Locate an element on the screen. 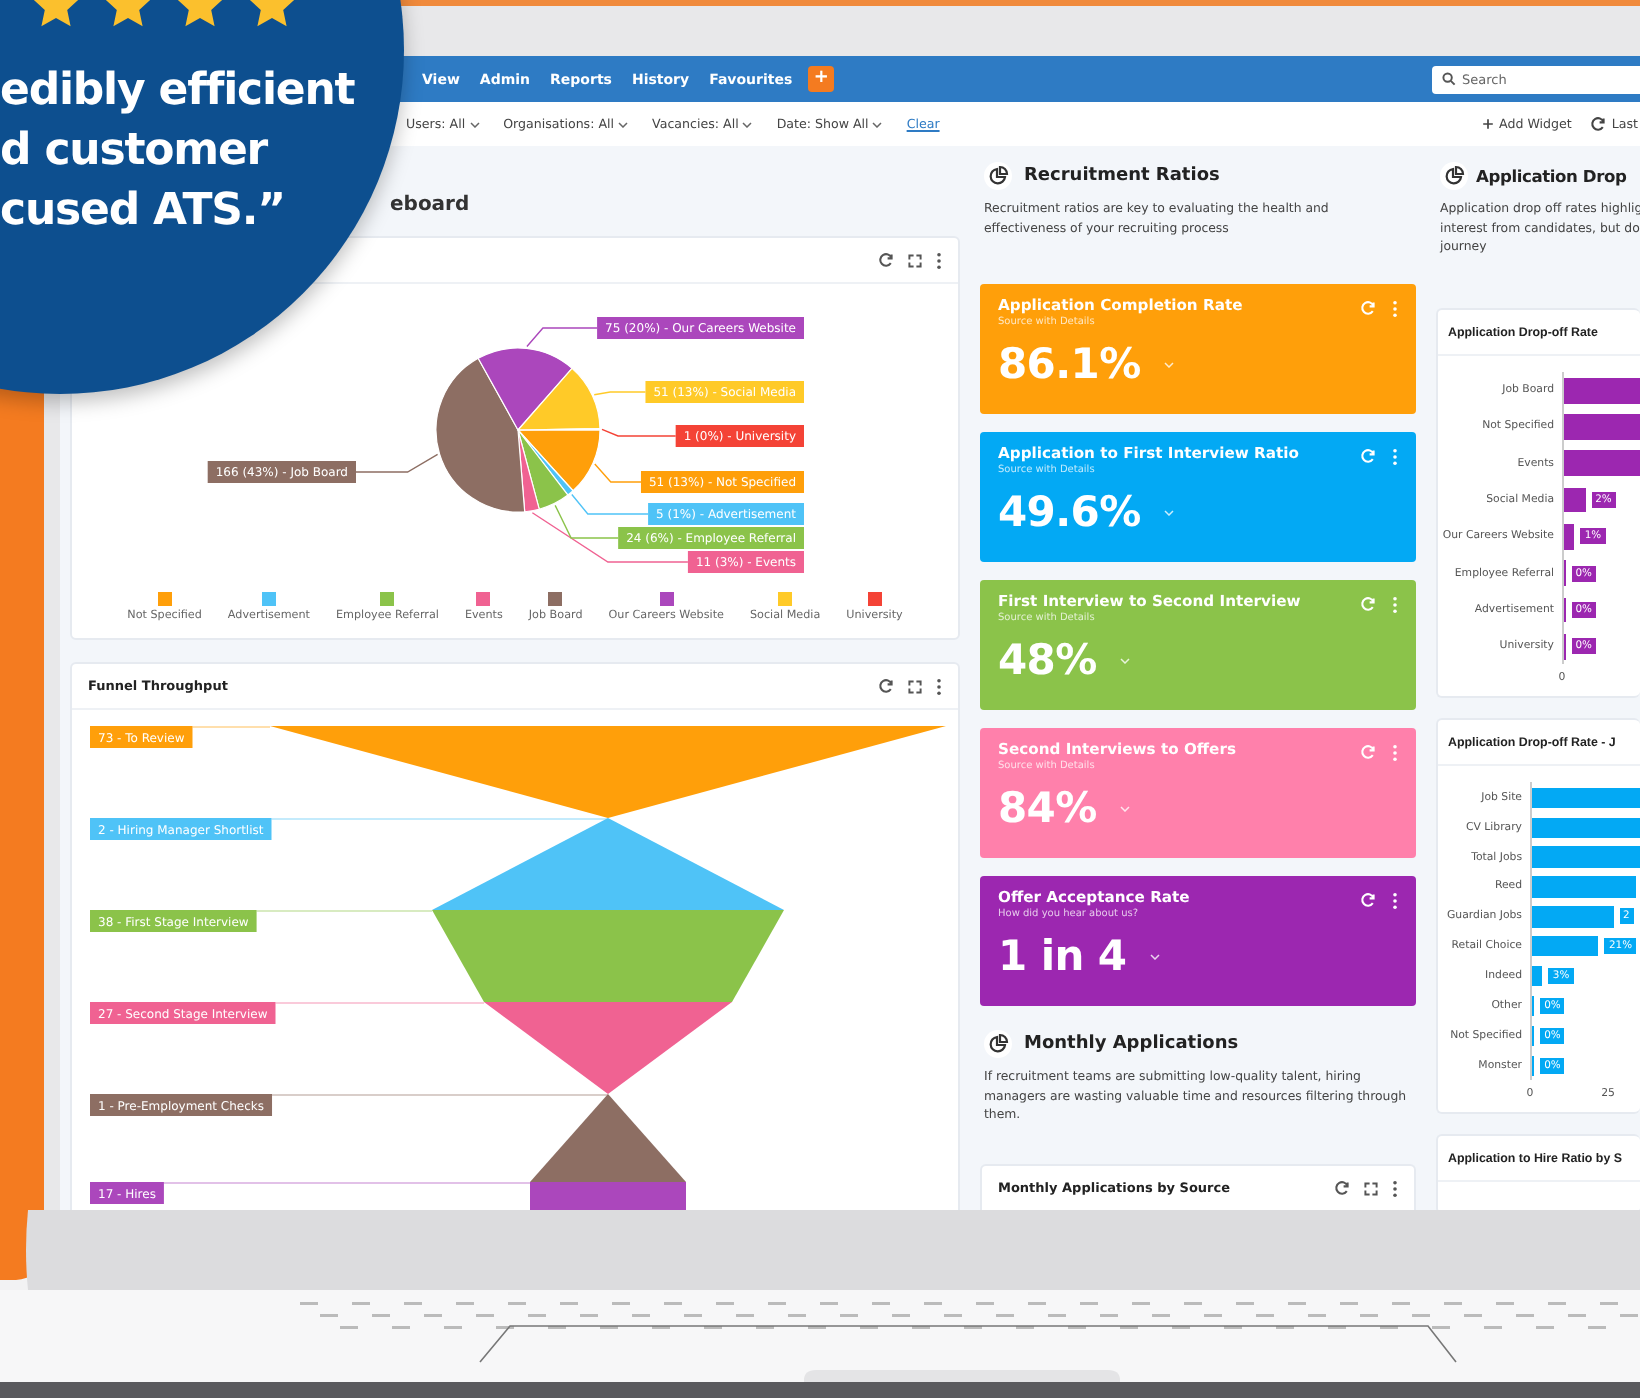  metric-value: 86.1% is located at coordinates (1069, 364).